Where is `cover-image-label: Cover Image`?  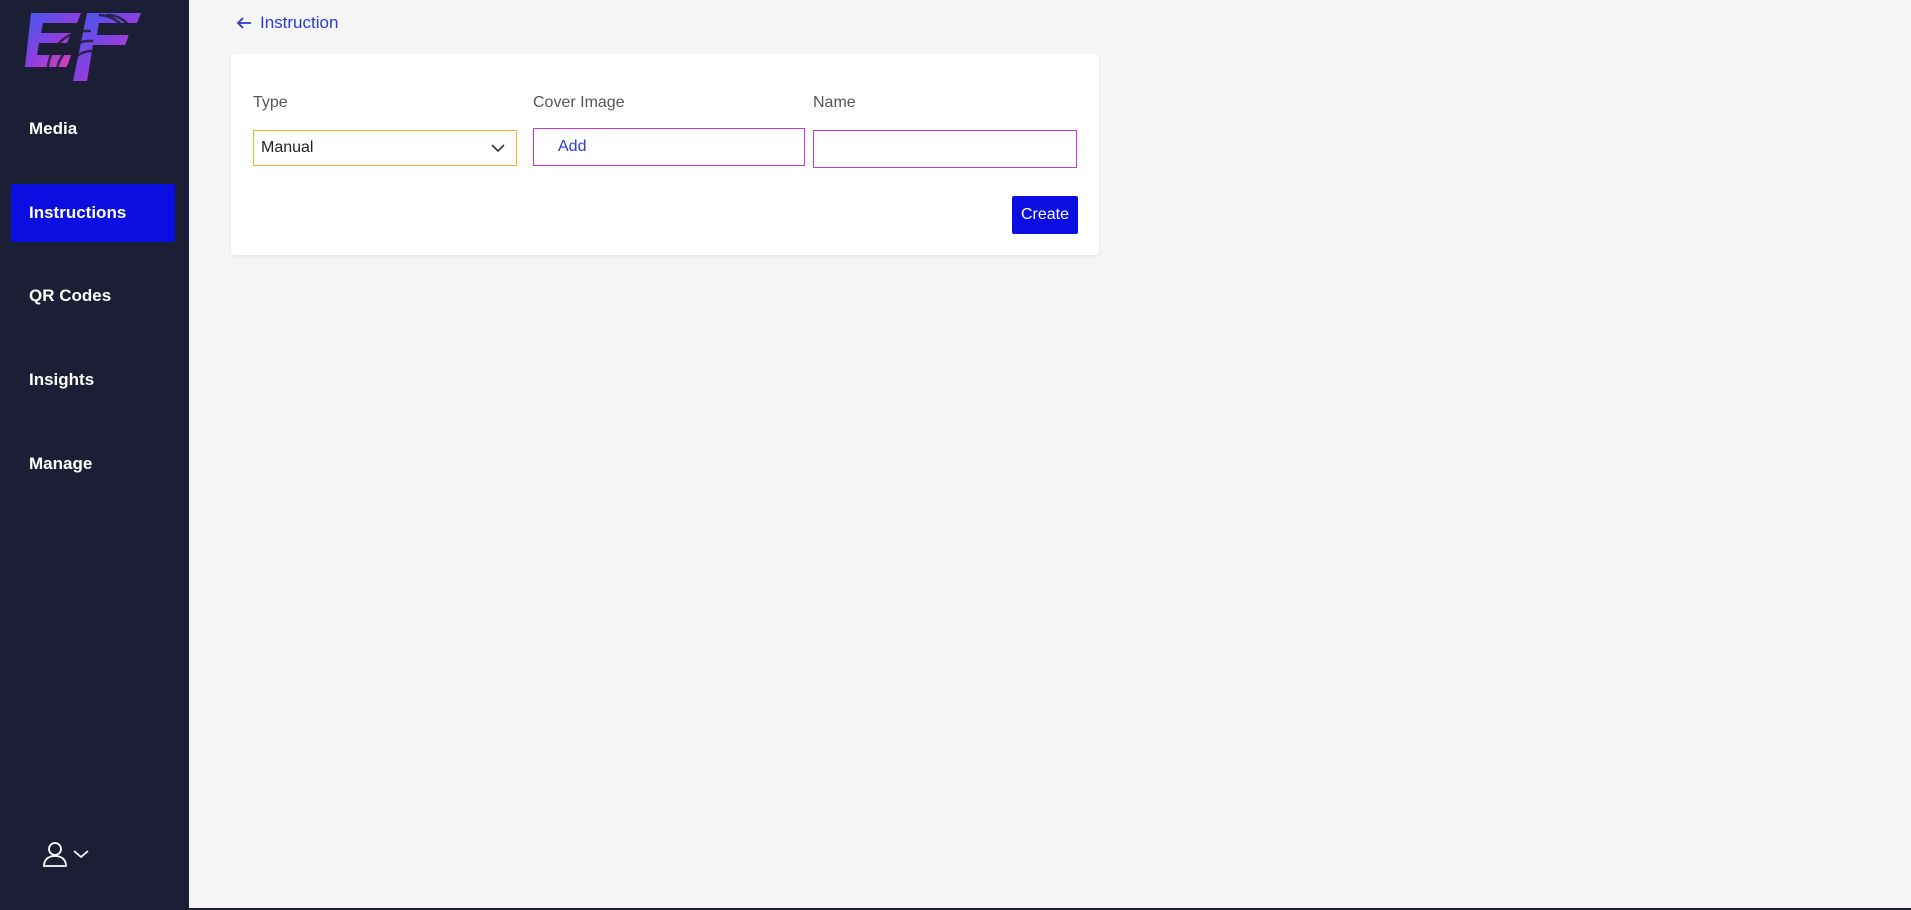
cover-image-label: Cover Image is located at coordinates (579, 102).